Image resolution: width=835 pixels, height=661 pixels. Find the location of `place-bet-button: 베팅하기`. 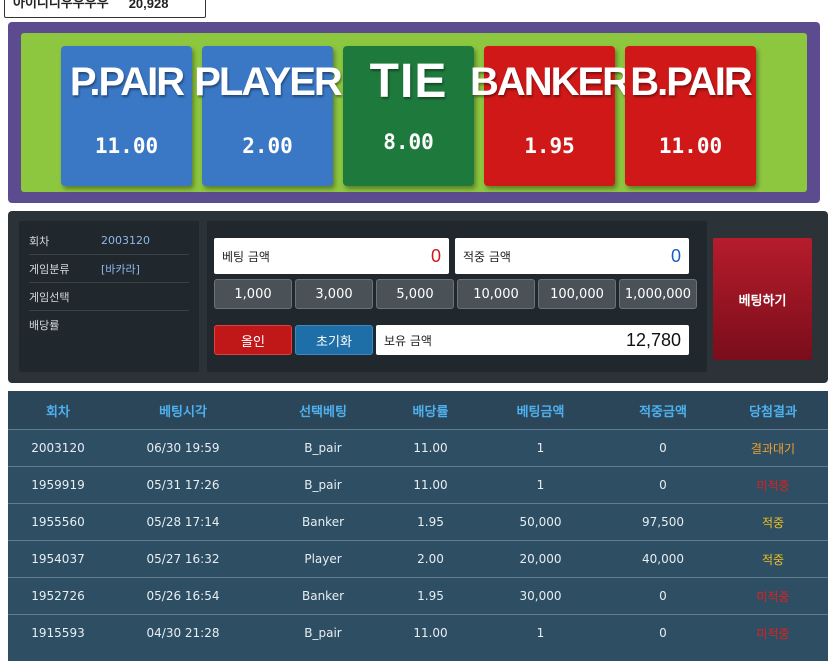

place-bet-button: 베팅하기 is located at coordinates (762, 299).